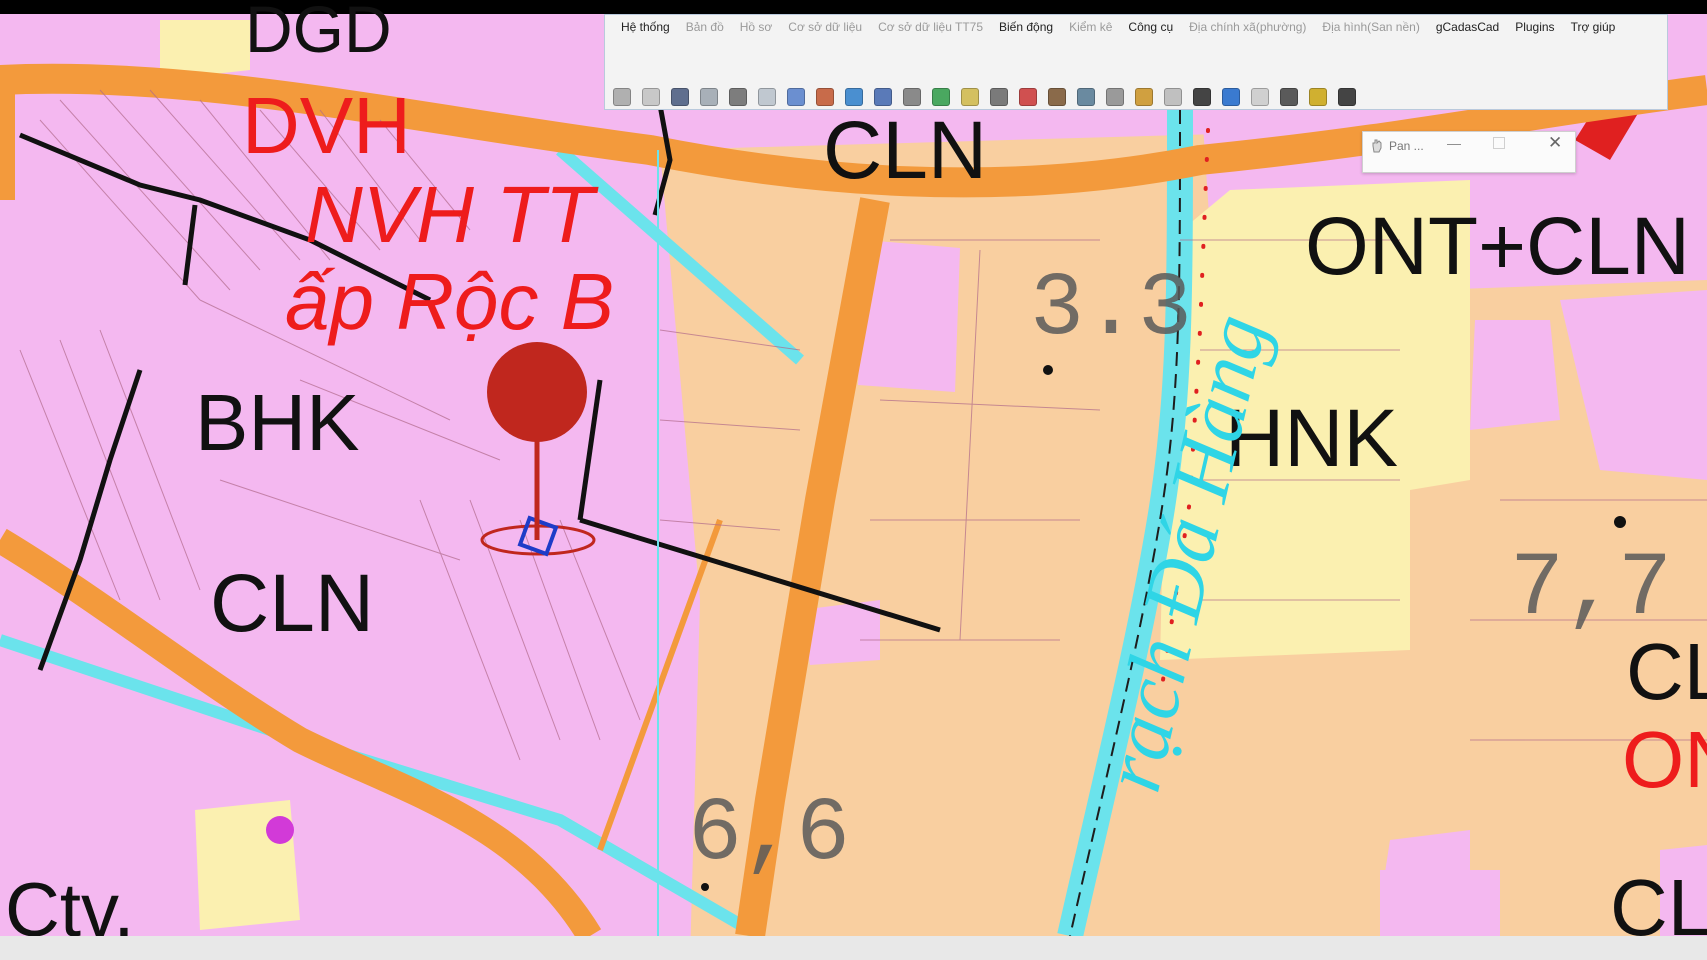 The image size is (1707, 960). I want to click on map-label-number: 3.3, so click(1111, 310).